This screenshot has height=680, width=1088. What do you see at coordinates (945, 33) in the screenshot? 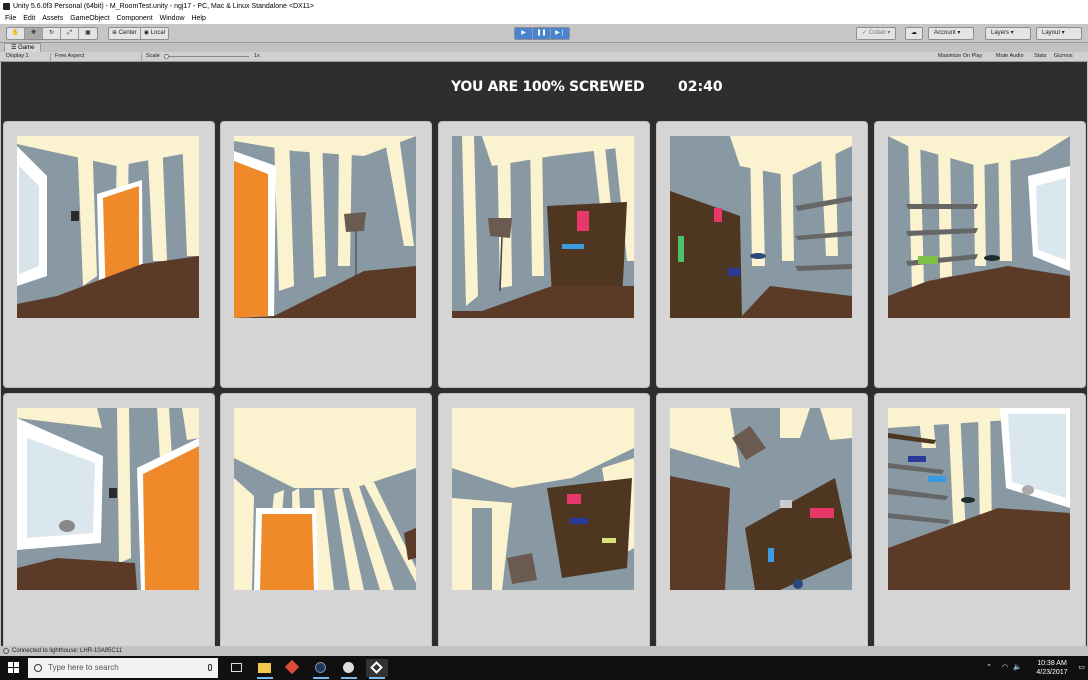
I see `account-label: Account` at bounding box center [945, 33].